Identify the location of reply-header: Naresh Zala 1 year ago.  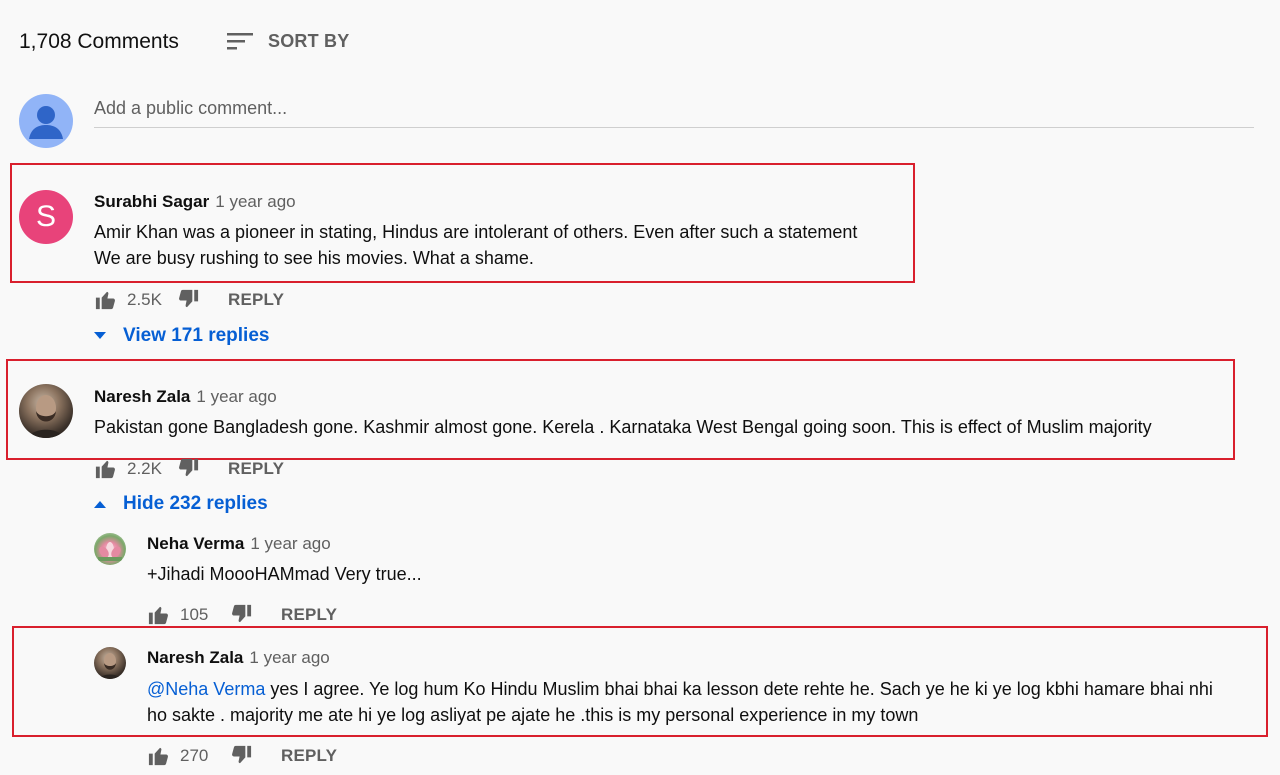
(238, 658).